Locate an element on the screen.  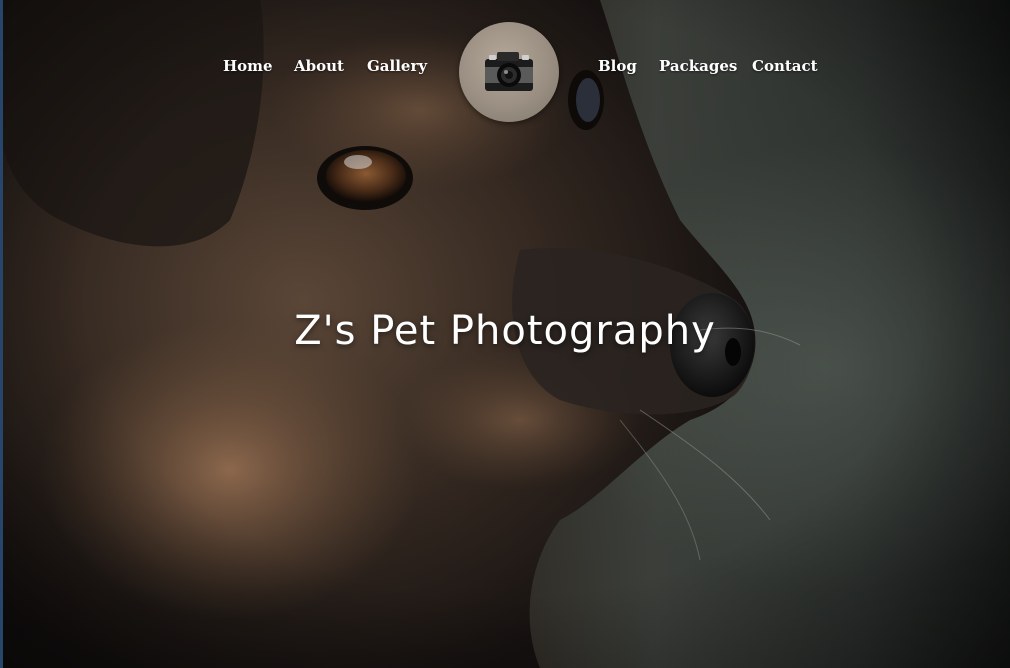
nav-link-about: About is located at coordinates (319, 66).